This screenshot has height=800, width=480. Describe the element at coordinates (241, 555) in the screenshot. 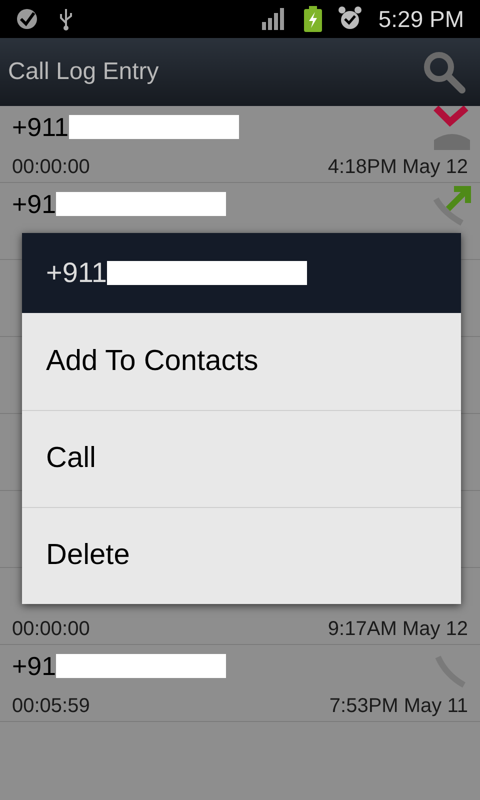

I see `menu-item: Delete` at that location.